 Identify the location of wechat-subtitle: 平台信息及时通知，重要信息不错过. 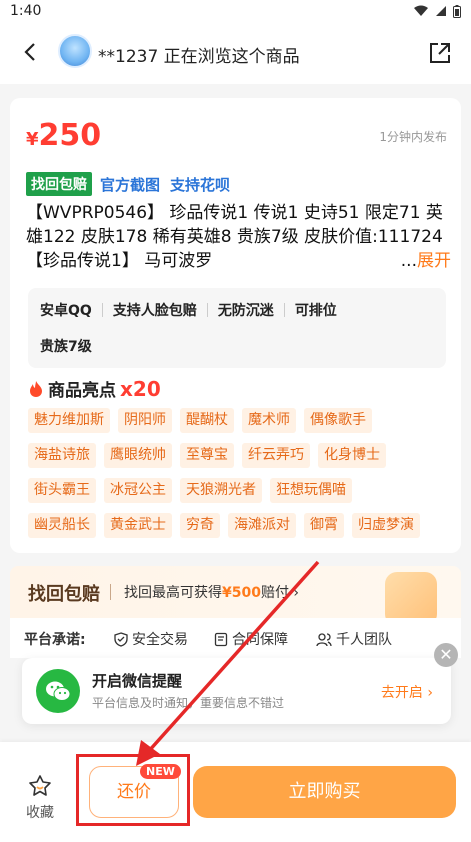
(188, 703).